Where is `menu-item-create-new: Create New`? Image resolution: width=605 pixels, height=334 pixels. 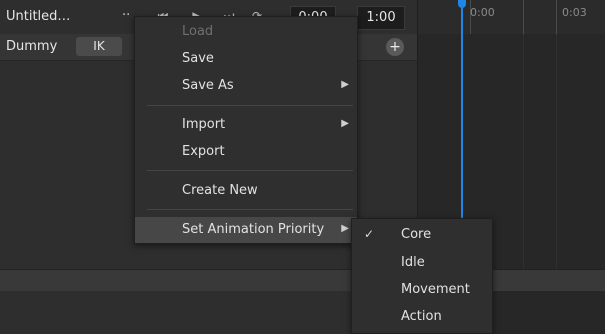 menu-item-create-new: Create New is located at coordinates (246, 191).